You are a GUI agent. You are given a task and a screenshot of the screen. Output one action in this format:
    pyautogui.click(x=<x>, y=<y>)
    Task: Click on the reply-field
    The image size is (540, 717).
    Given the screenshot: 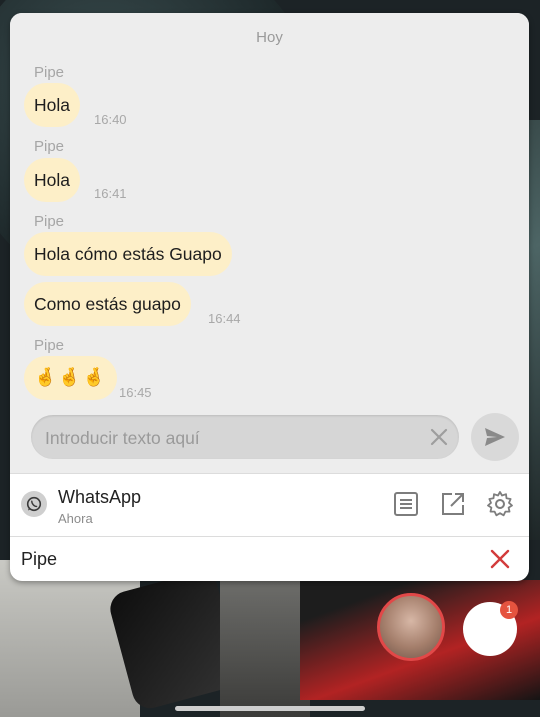 What is the action you would take?
    pyautogui.click(x=245, y=438)
    